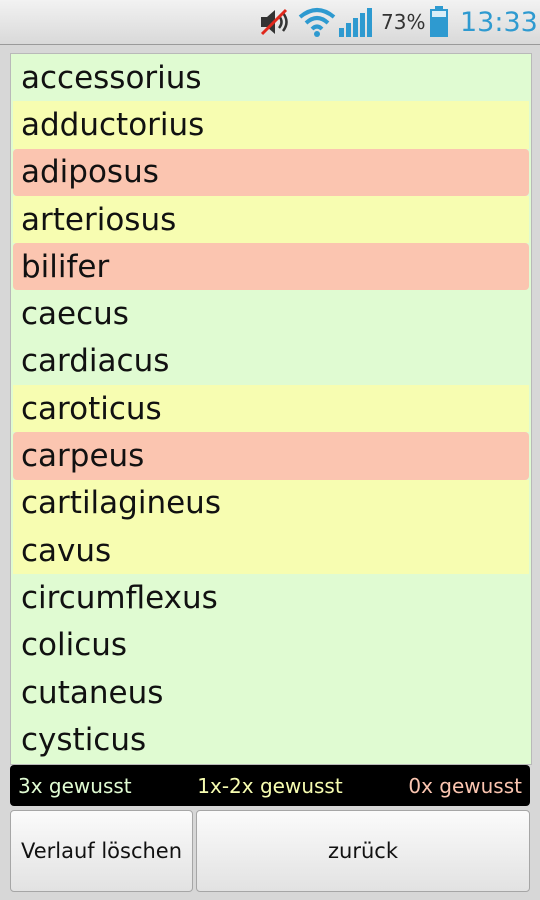 This screenshot has height=900, width=540. Describe the element at coordinates (271, 172) in the screenshot. I see `list-item: adiposus` at that location.